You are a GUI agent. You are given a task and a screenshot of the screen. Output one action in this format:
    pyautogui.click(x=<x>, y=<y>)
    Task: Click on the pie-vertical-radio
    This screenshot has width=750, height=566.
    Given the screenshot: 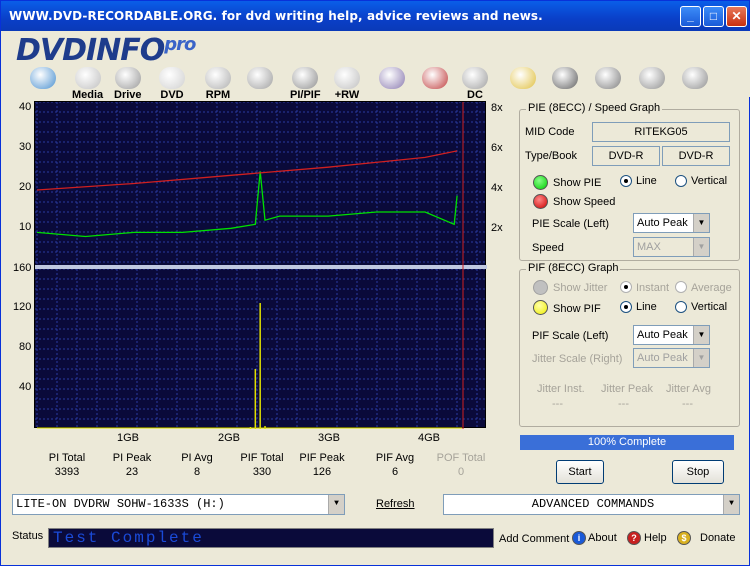 What is the action you would take?
    pyautogui.click(x=681, y=181)
    